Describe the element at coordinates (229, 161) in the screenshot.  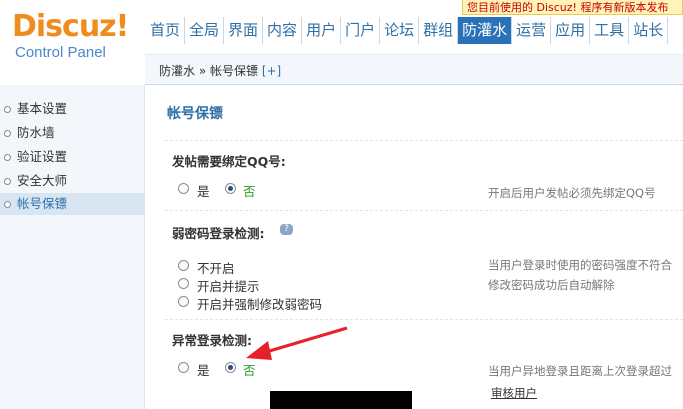
I see `qq-binding-label: 发帖需要绑定QQ号:` at that location.